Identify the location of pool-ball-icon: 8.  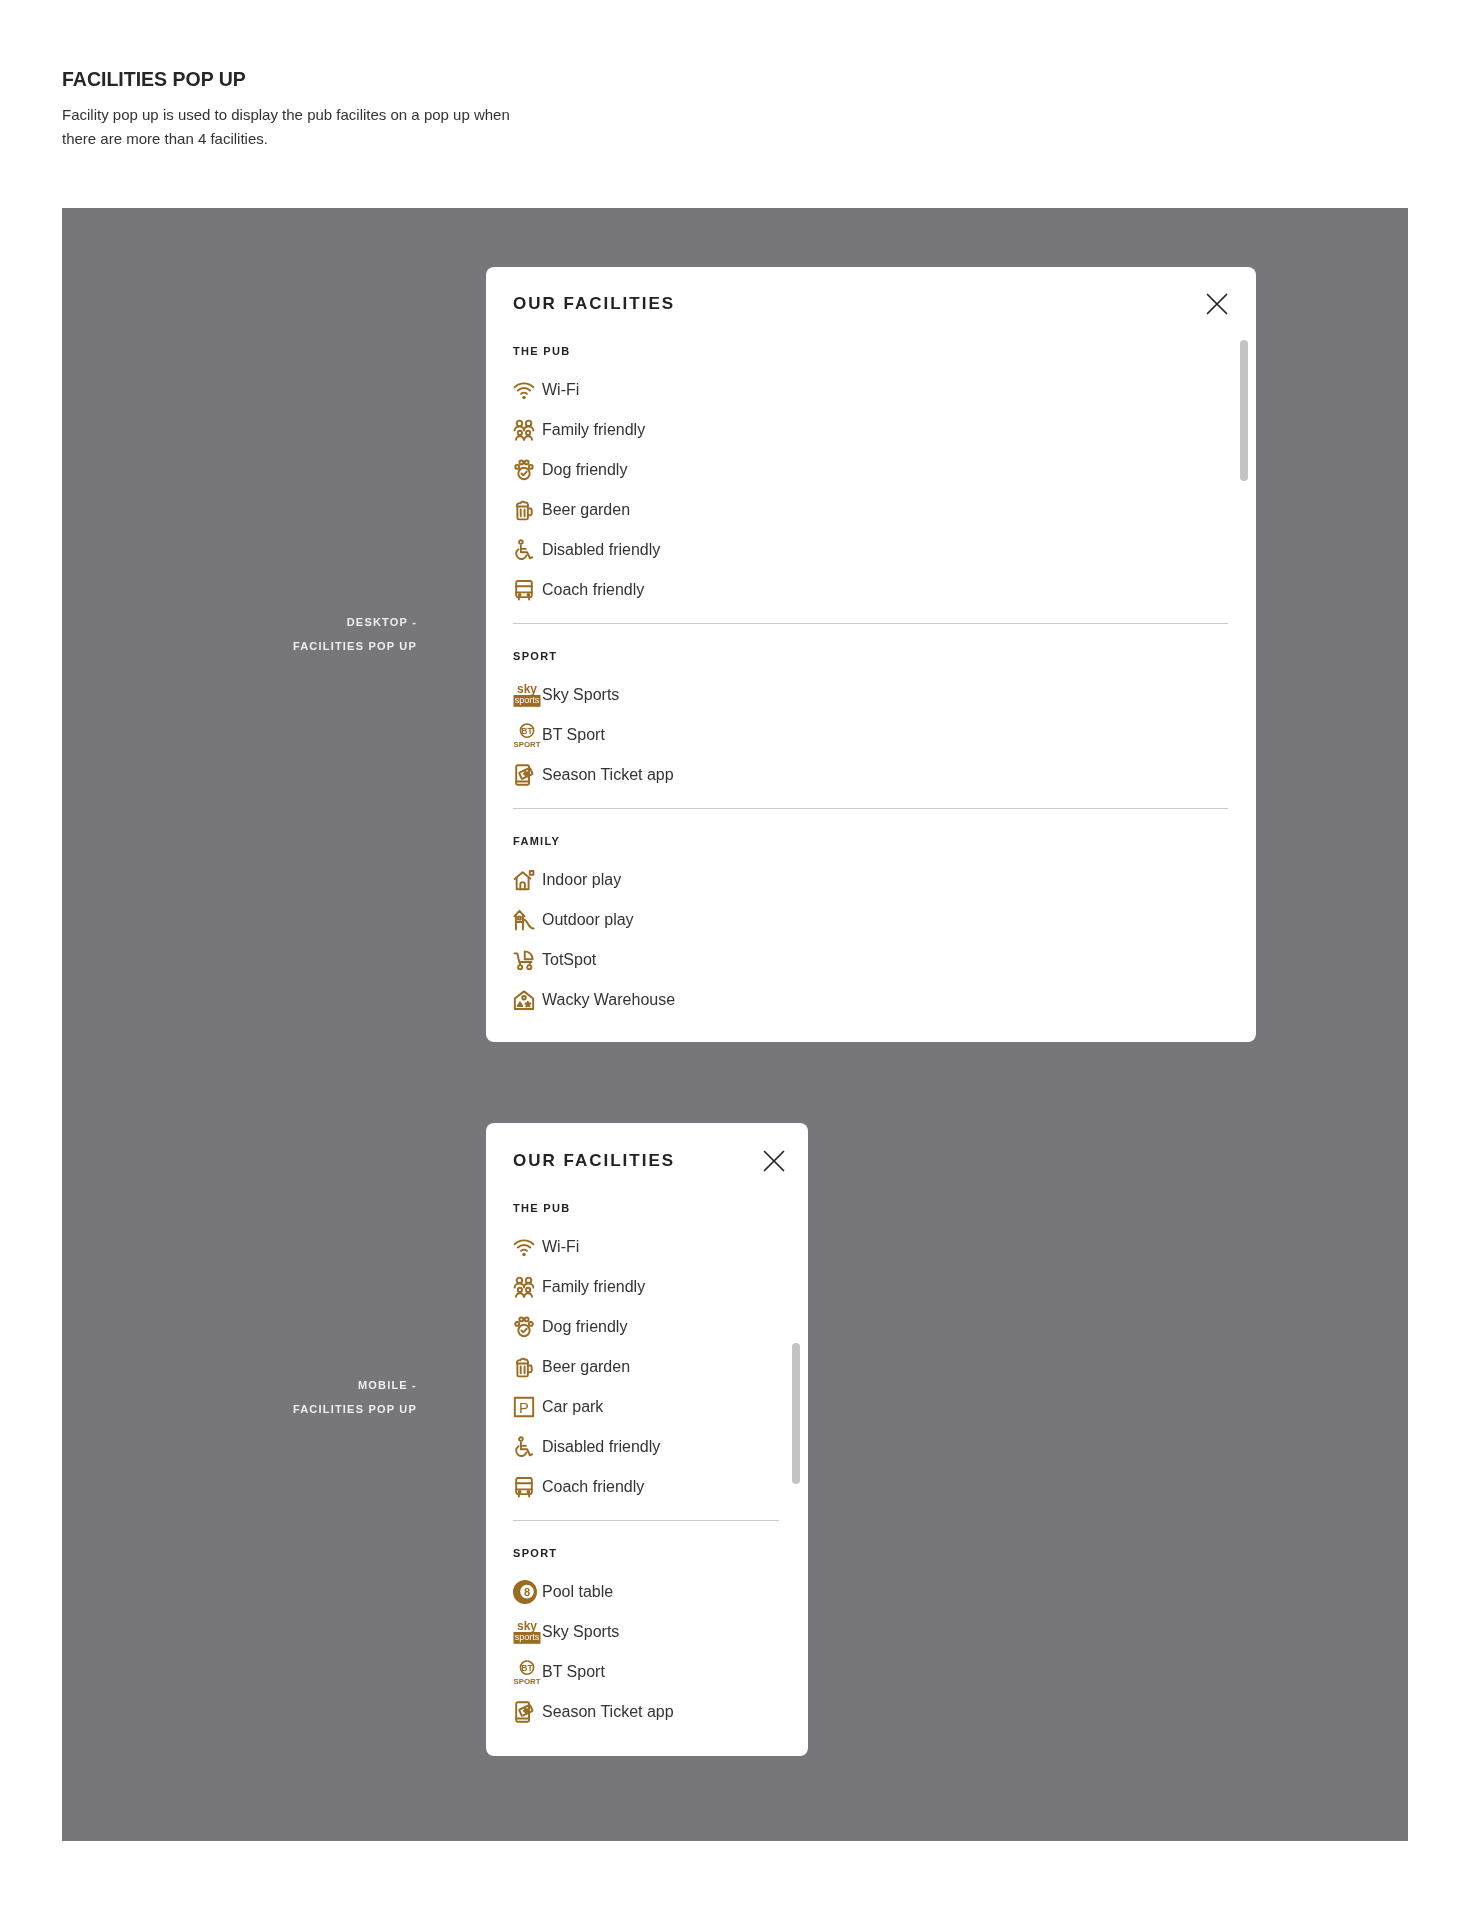
(525, 1592).